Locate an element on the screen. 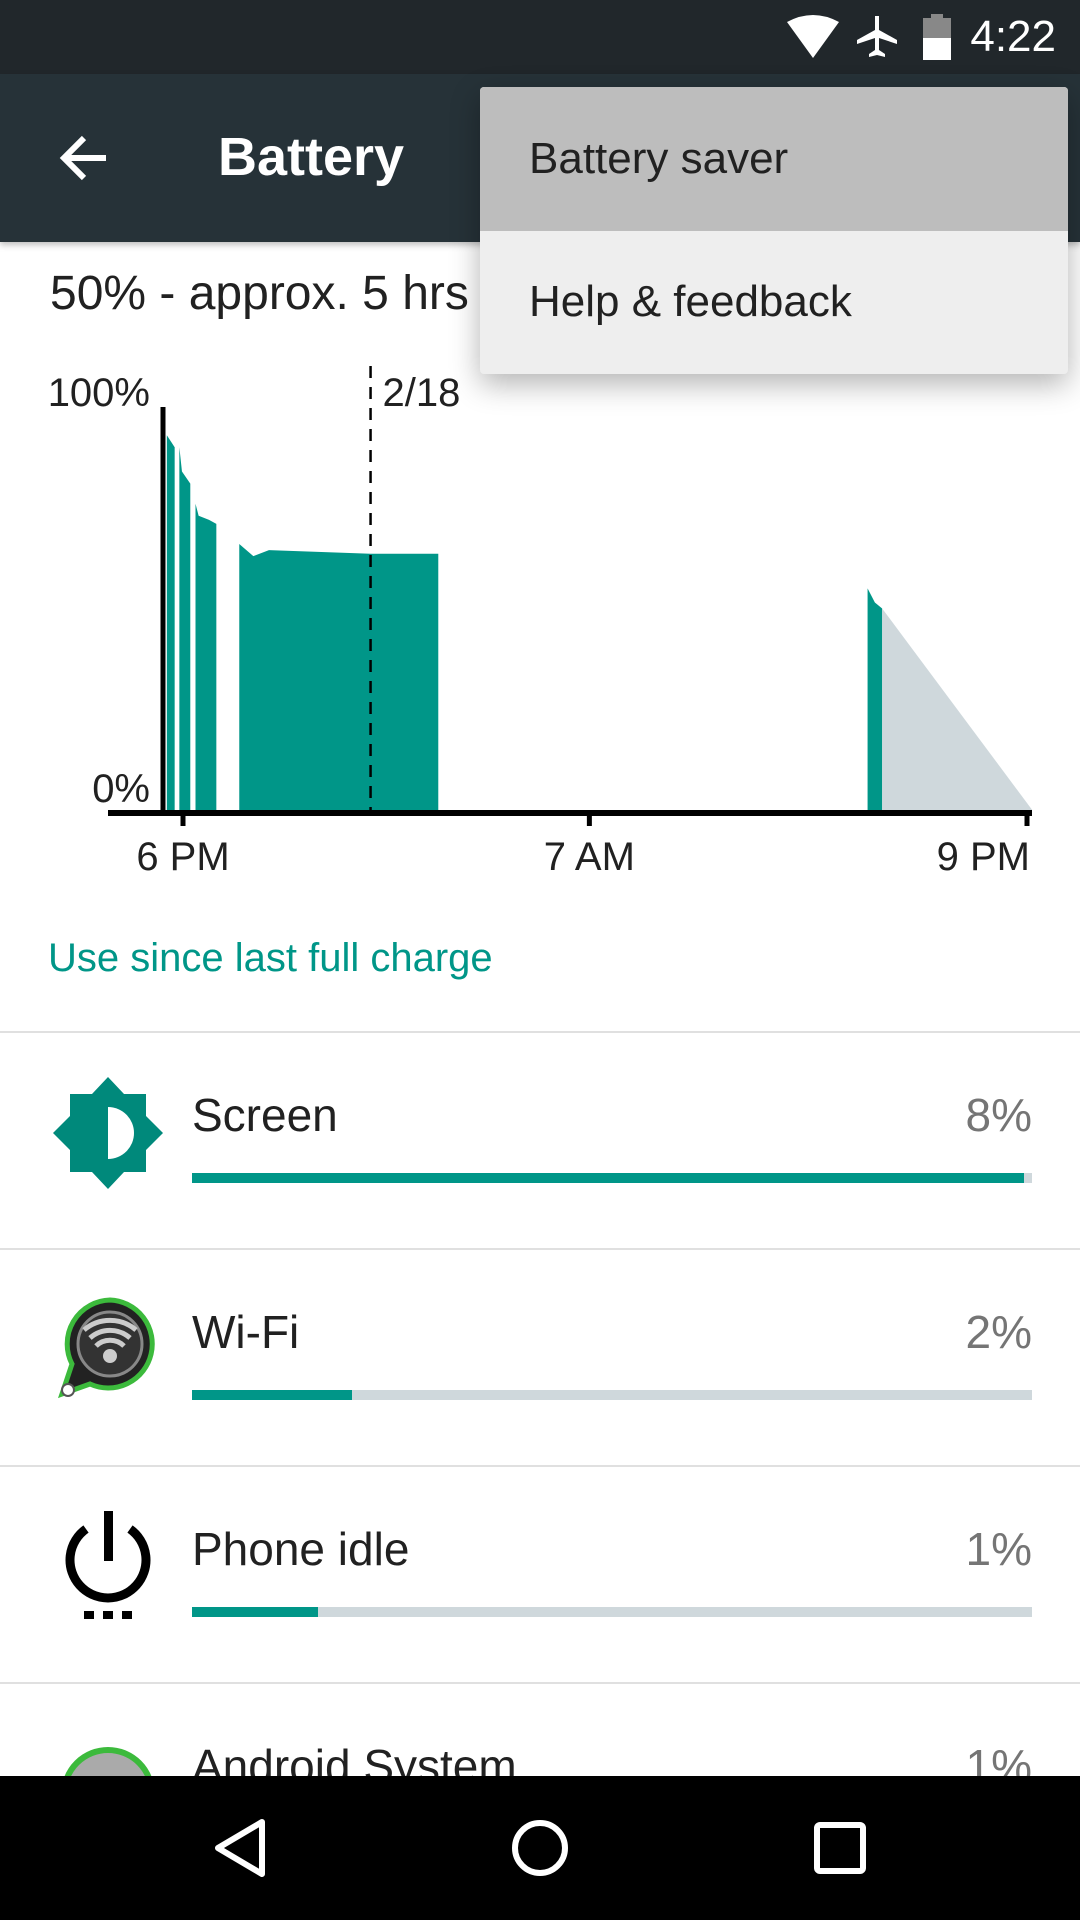 The height and width of the screenshot is (1920, 1080). overflow-menu: Battery saver Help & feedback is located at coordinates (774, 230).